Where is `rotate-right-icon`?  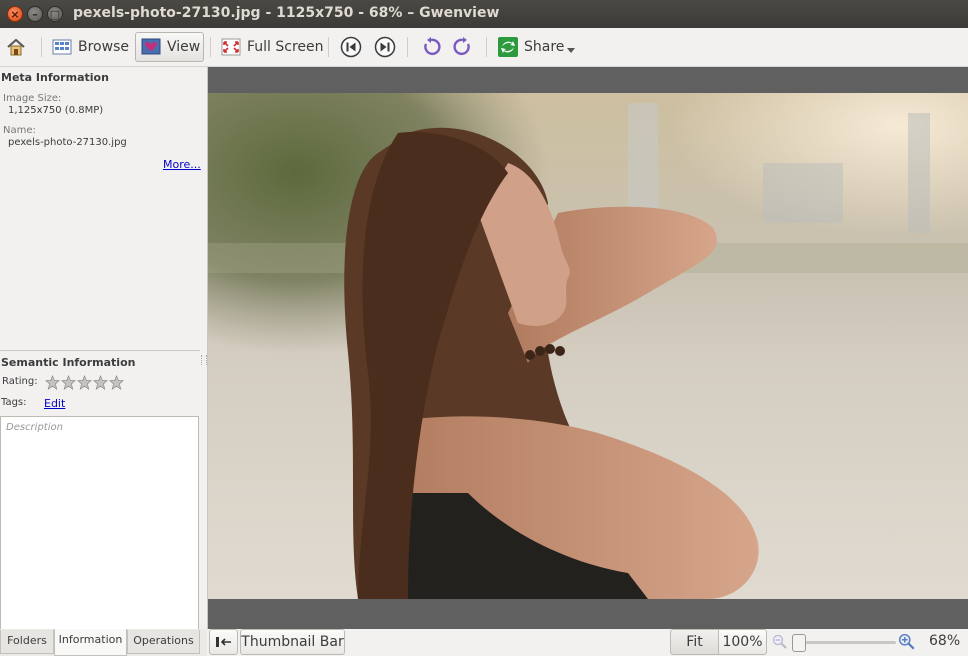 rotate-right-icon is located at coordinates (461, 46).